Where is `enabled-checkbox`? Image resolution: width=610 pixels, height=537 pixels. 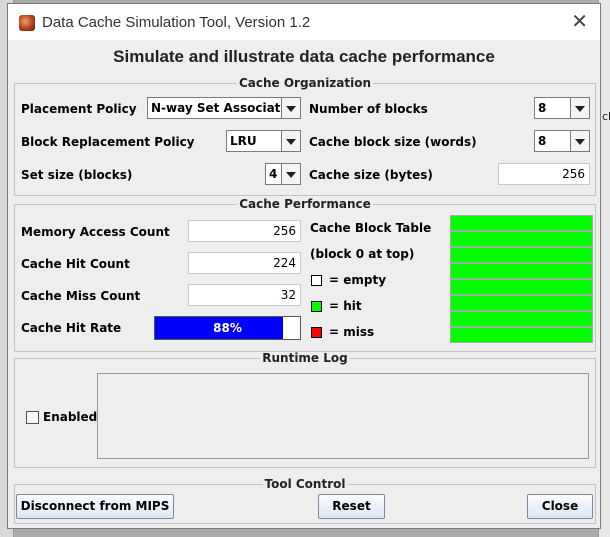
enabled-checkbox is located at coordinates (32, 417).